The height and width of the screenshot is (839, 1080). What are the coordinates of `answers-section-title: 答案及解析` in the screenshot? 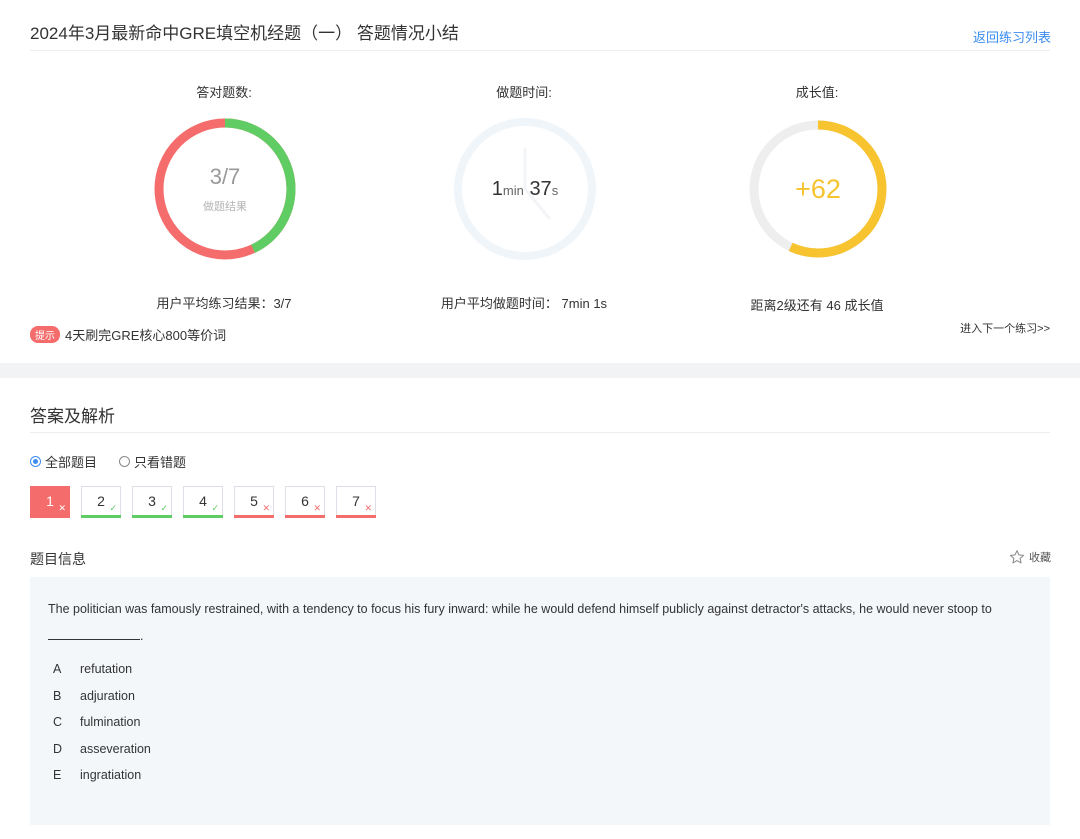 It's located at (72, 416).